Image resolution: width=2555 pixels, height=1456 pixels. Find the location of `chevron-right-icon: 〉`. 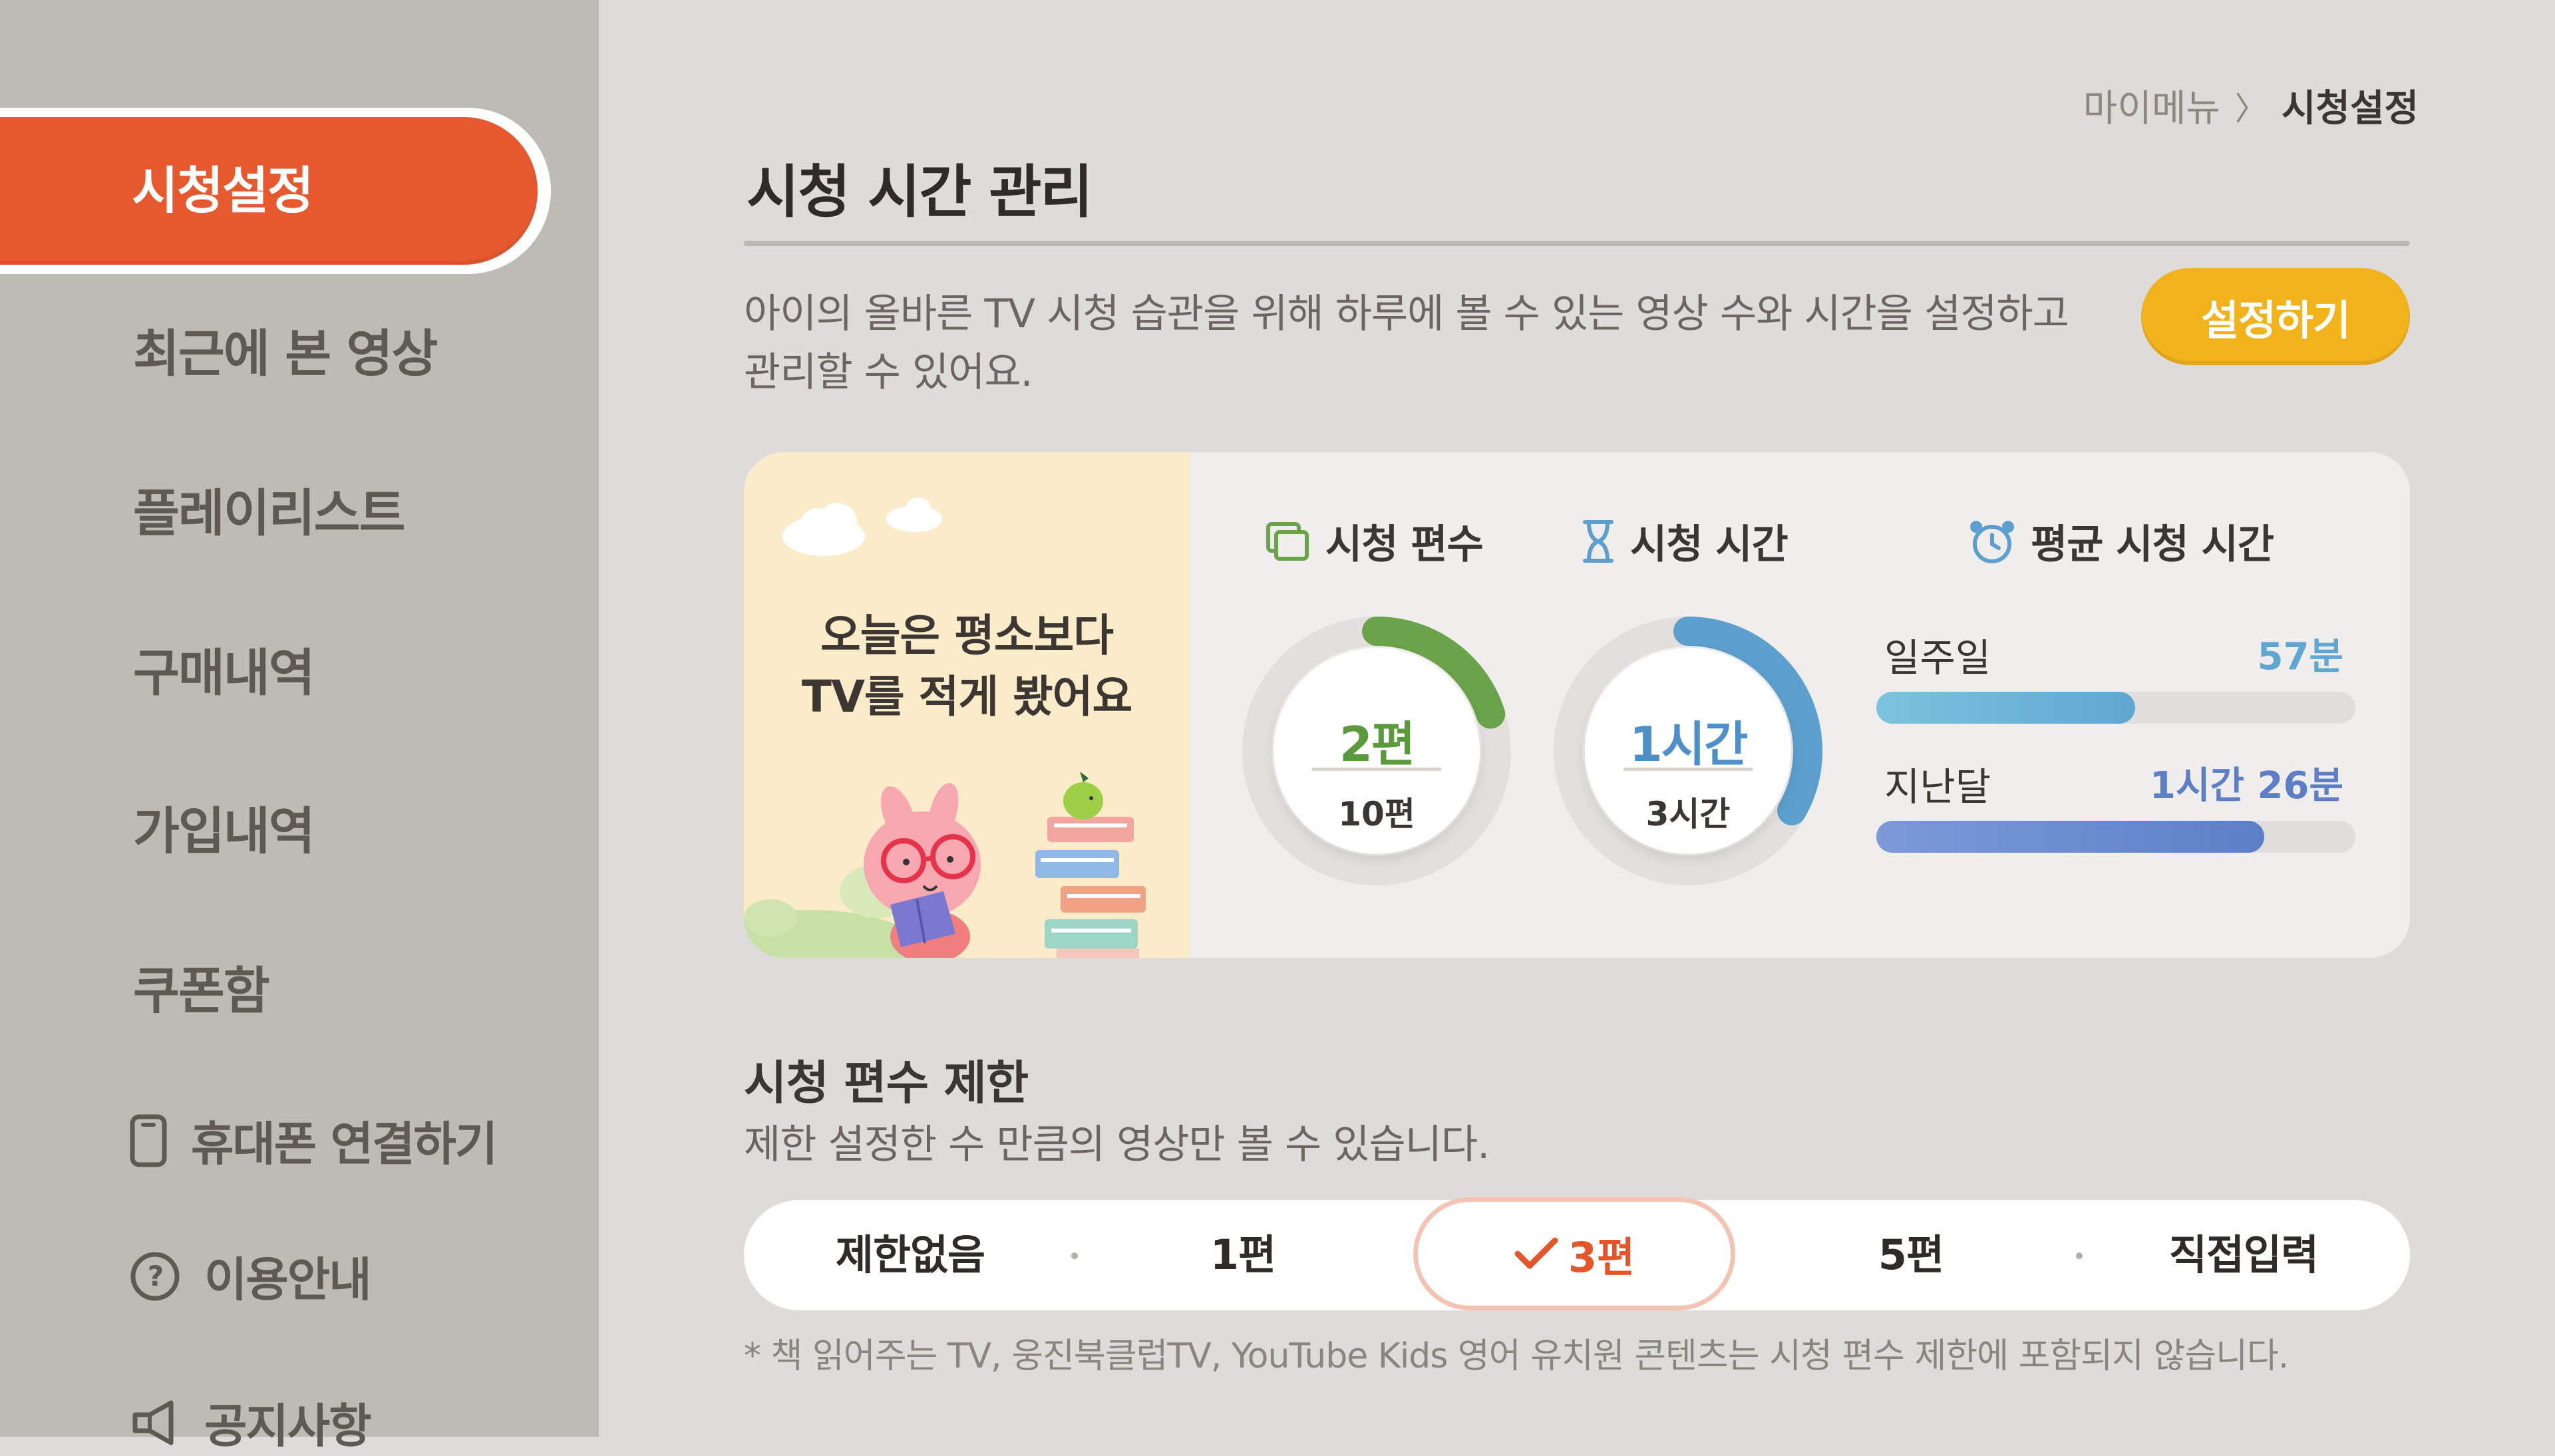

chevron-right-icon: 〉 is located at coordinates (2250, 109).